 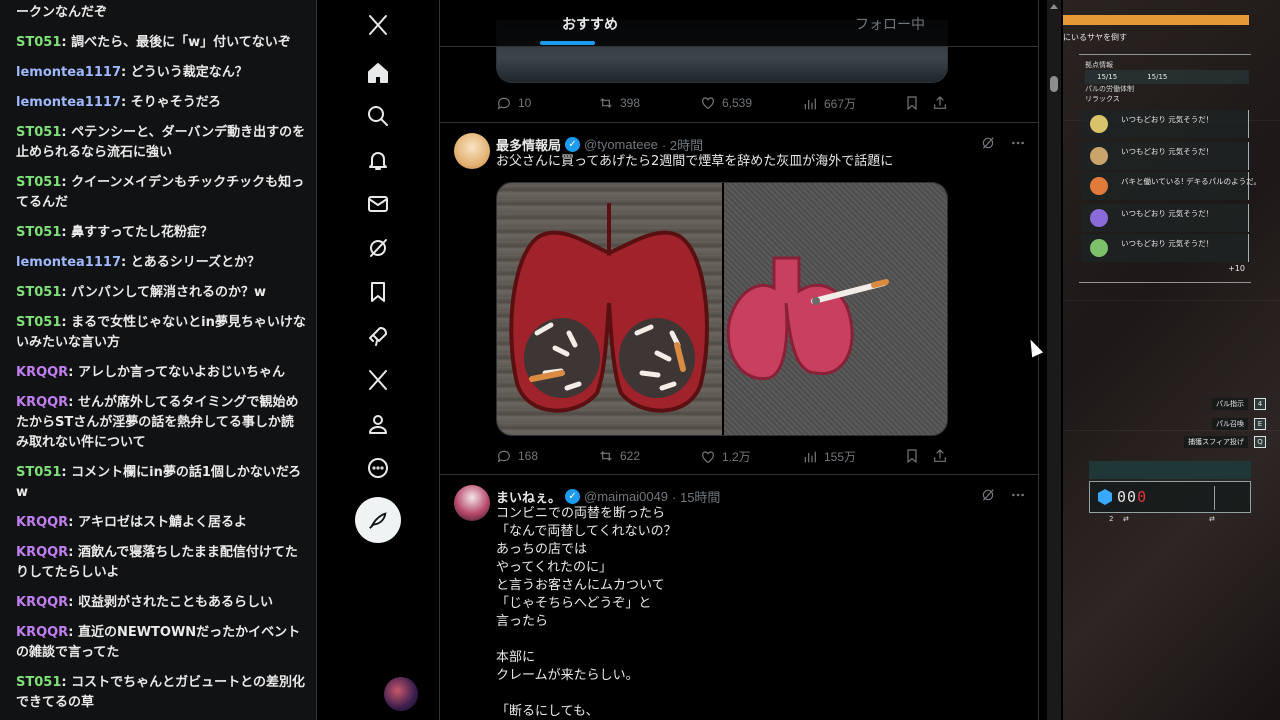 What do you see at coordinates (378, 25) in the screenshot?
I see `x-logo-icon` at bounding box center [378, 25].